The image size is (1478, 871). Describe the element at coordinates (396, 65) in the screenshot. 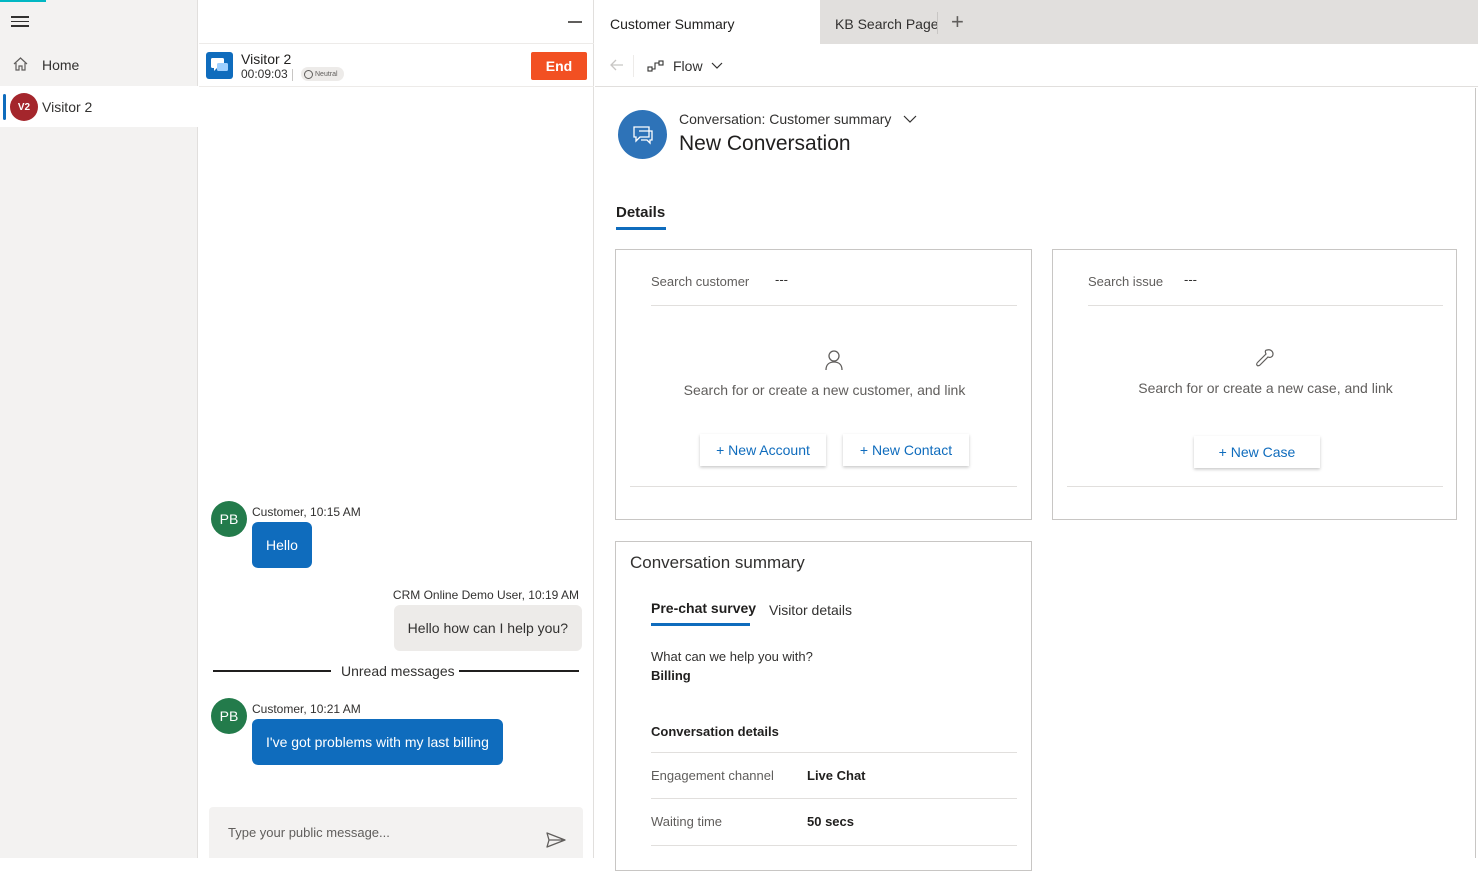

I see `conversation-header: Visitor 2 00:09:03 Neutral End` at that location.